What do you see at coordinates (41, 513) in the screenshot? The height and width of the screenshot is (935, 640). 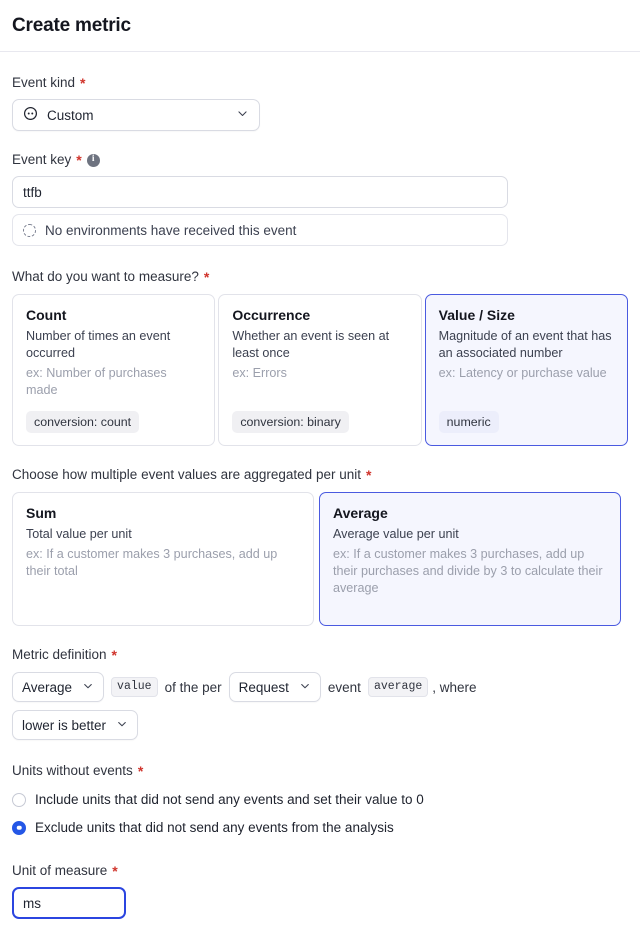 I see `card-title: Sum` at bounding box center [41, 513].